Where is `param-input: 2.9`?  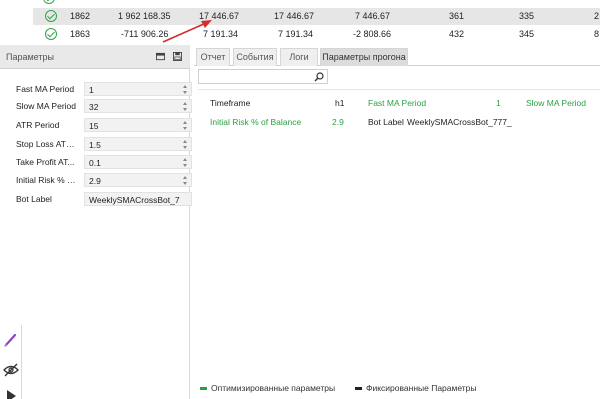
param-input: 2.9 is located at coordinates (138, 180).